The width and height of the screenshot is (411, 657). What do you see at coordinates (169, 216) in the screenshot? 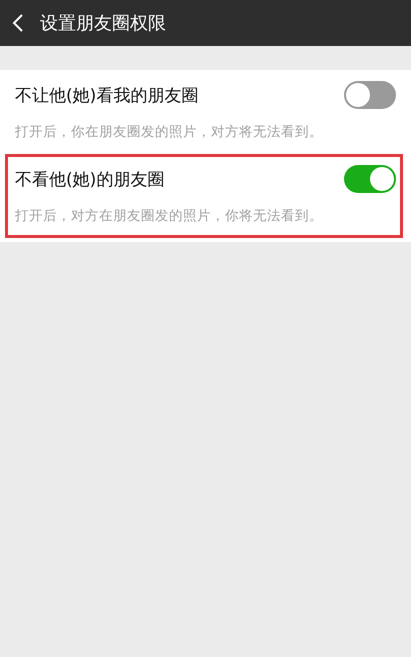
I see `setting-description: 打开后，对方在朋友圈发的照片，你将无法看到。` at bounding box center [169, 216].